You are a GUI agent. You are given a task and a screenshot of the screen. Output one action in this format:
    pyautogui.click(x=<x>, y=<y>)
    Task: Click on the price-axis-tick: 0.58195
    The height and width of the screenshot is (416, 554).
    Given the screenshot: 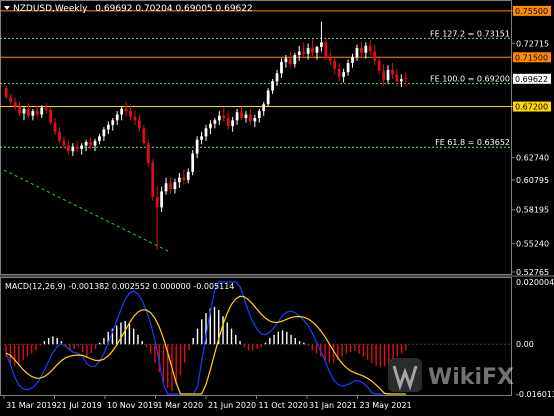 What is the action you would take?
    pyautogui.click(x=532, y=210)
    